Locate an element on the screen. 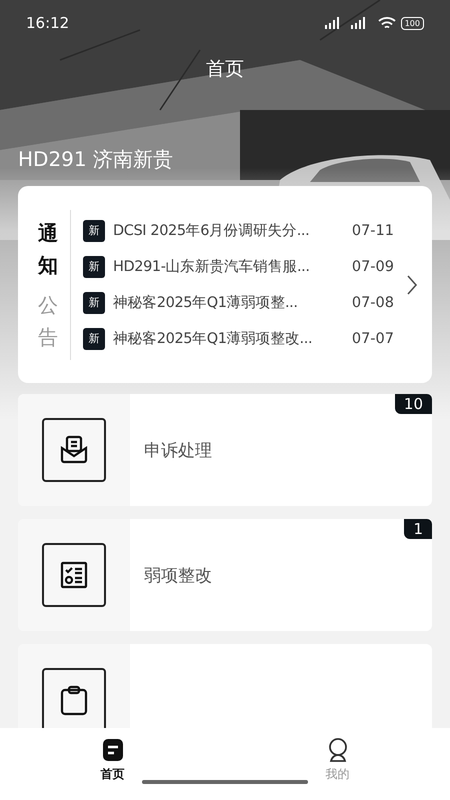 This screenshot has height=800, width=450. module-card: 弱项整改 1 is located at coordinates (225, 575).